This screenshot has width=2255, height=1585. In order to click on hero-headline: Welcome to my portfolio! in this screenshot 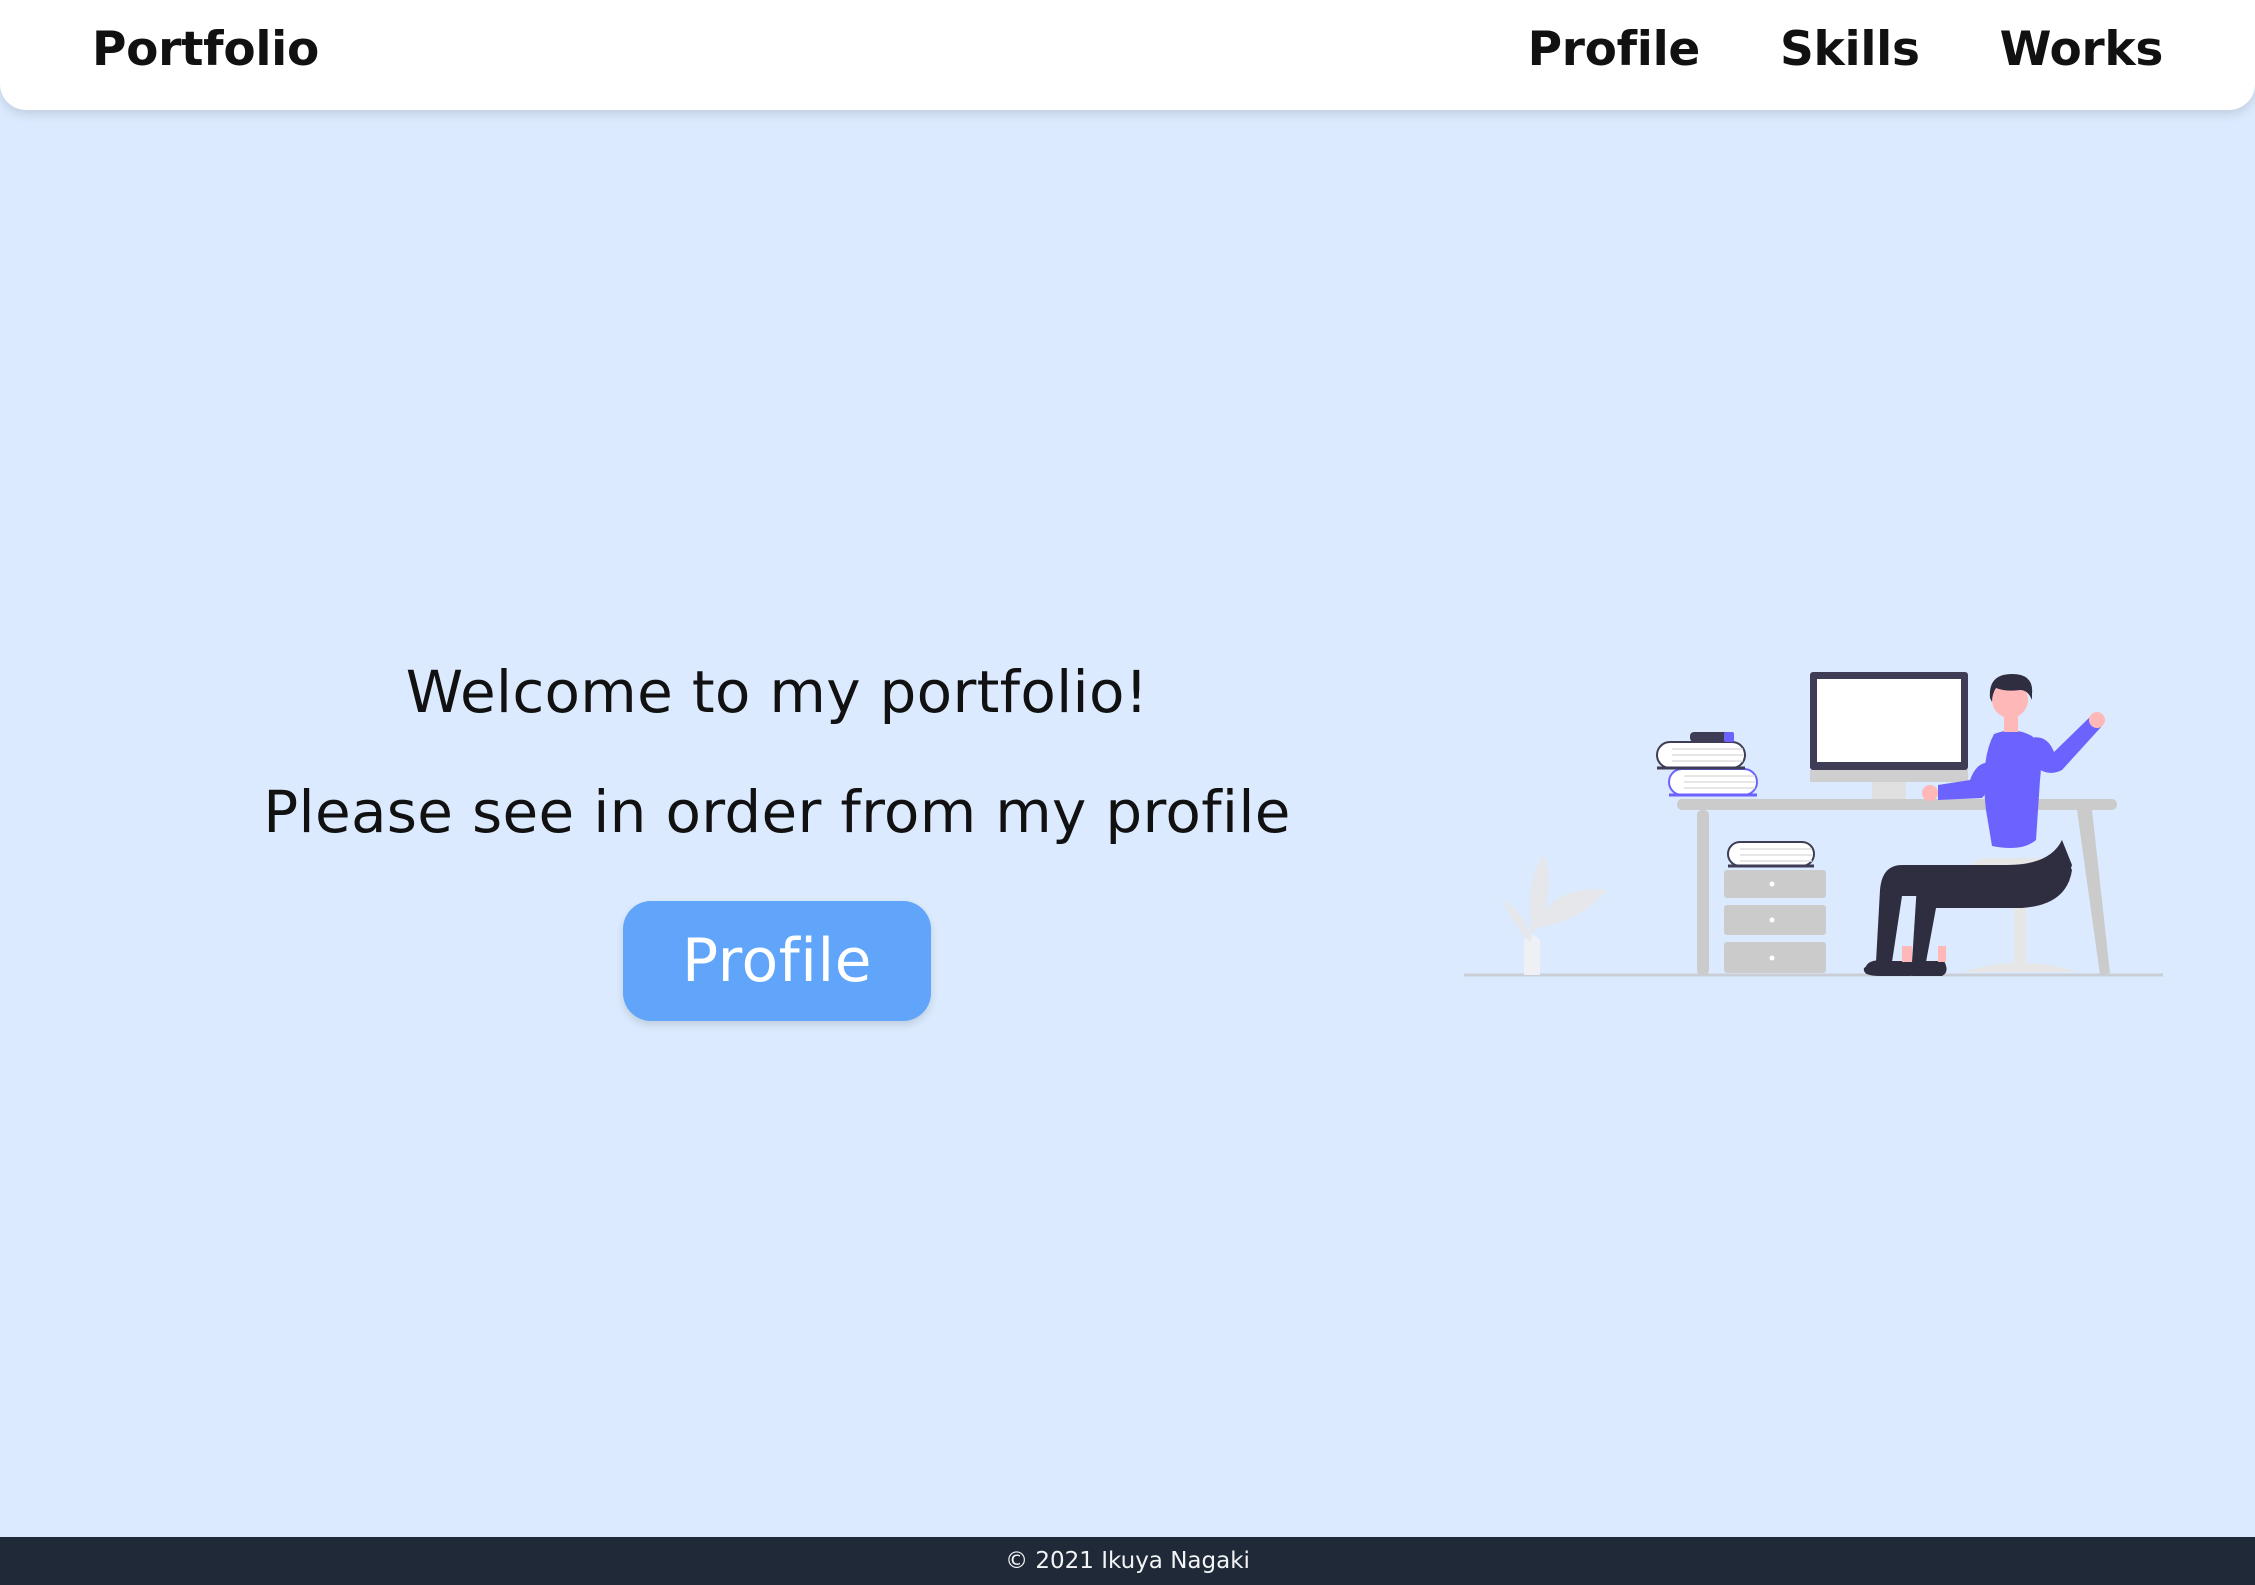, I will do `click(777, 692)`.